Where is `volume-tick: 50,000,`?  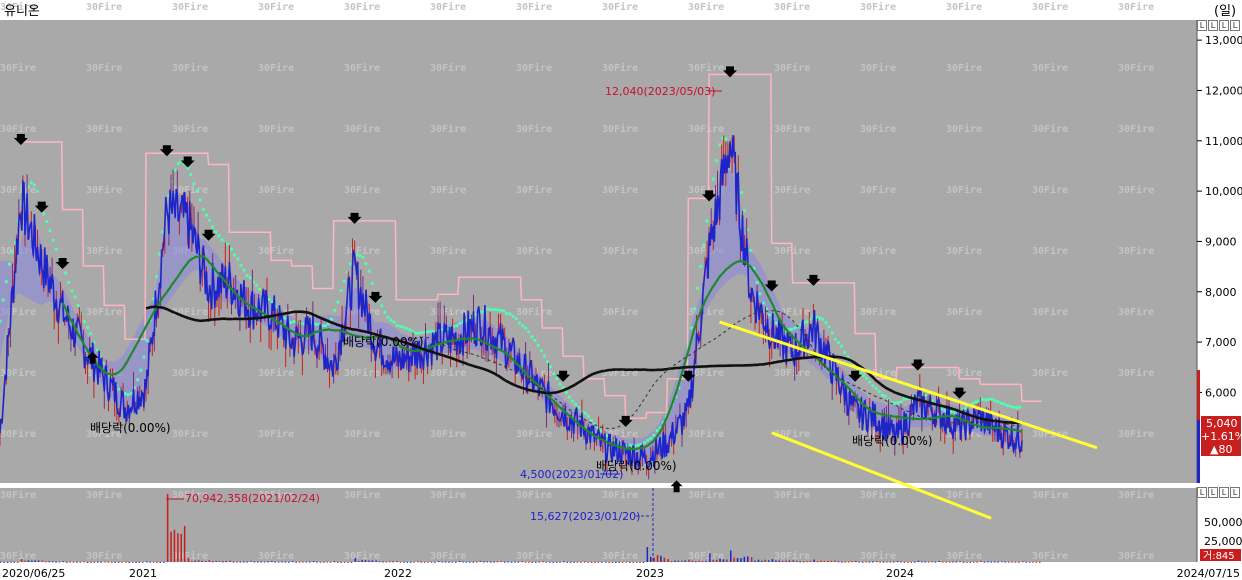
volume-tick: 50,000, is located at coordinates (1223, 522).